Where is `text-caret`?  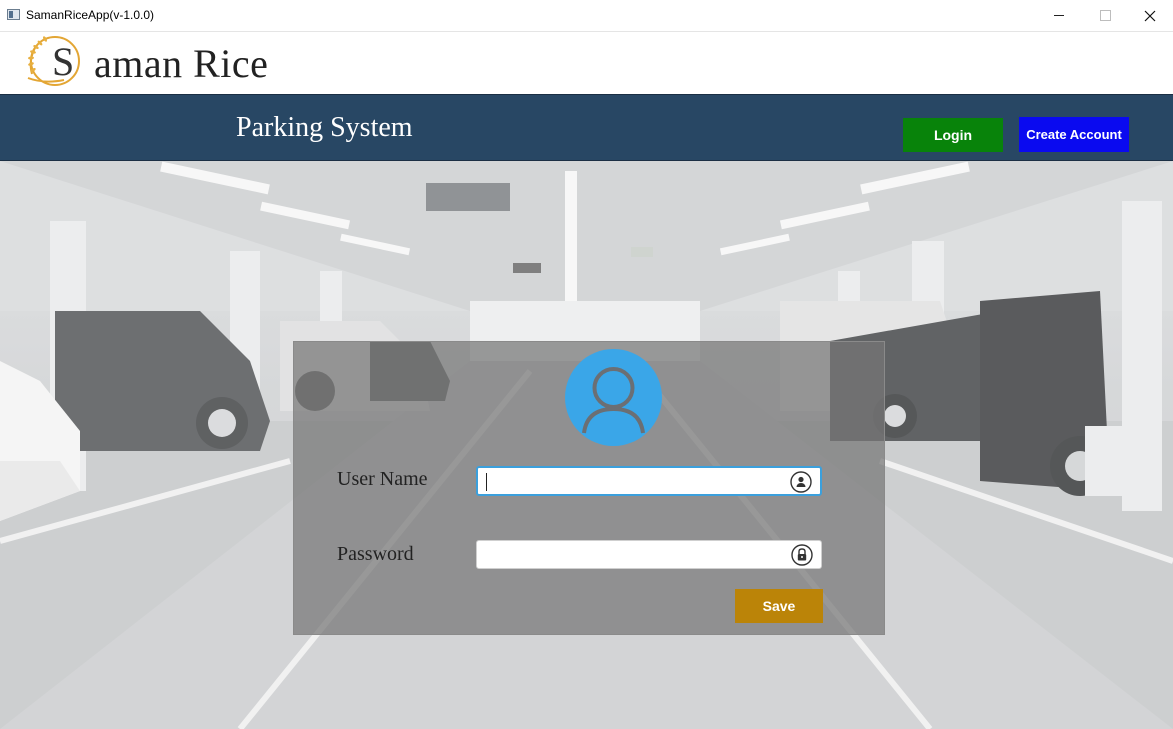
text-caret is located at coordinates (486, 482).